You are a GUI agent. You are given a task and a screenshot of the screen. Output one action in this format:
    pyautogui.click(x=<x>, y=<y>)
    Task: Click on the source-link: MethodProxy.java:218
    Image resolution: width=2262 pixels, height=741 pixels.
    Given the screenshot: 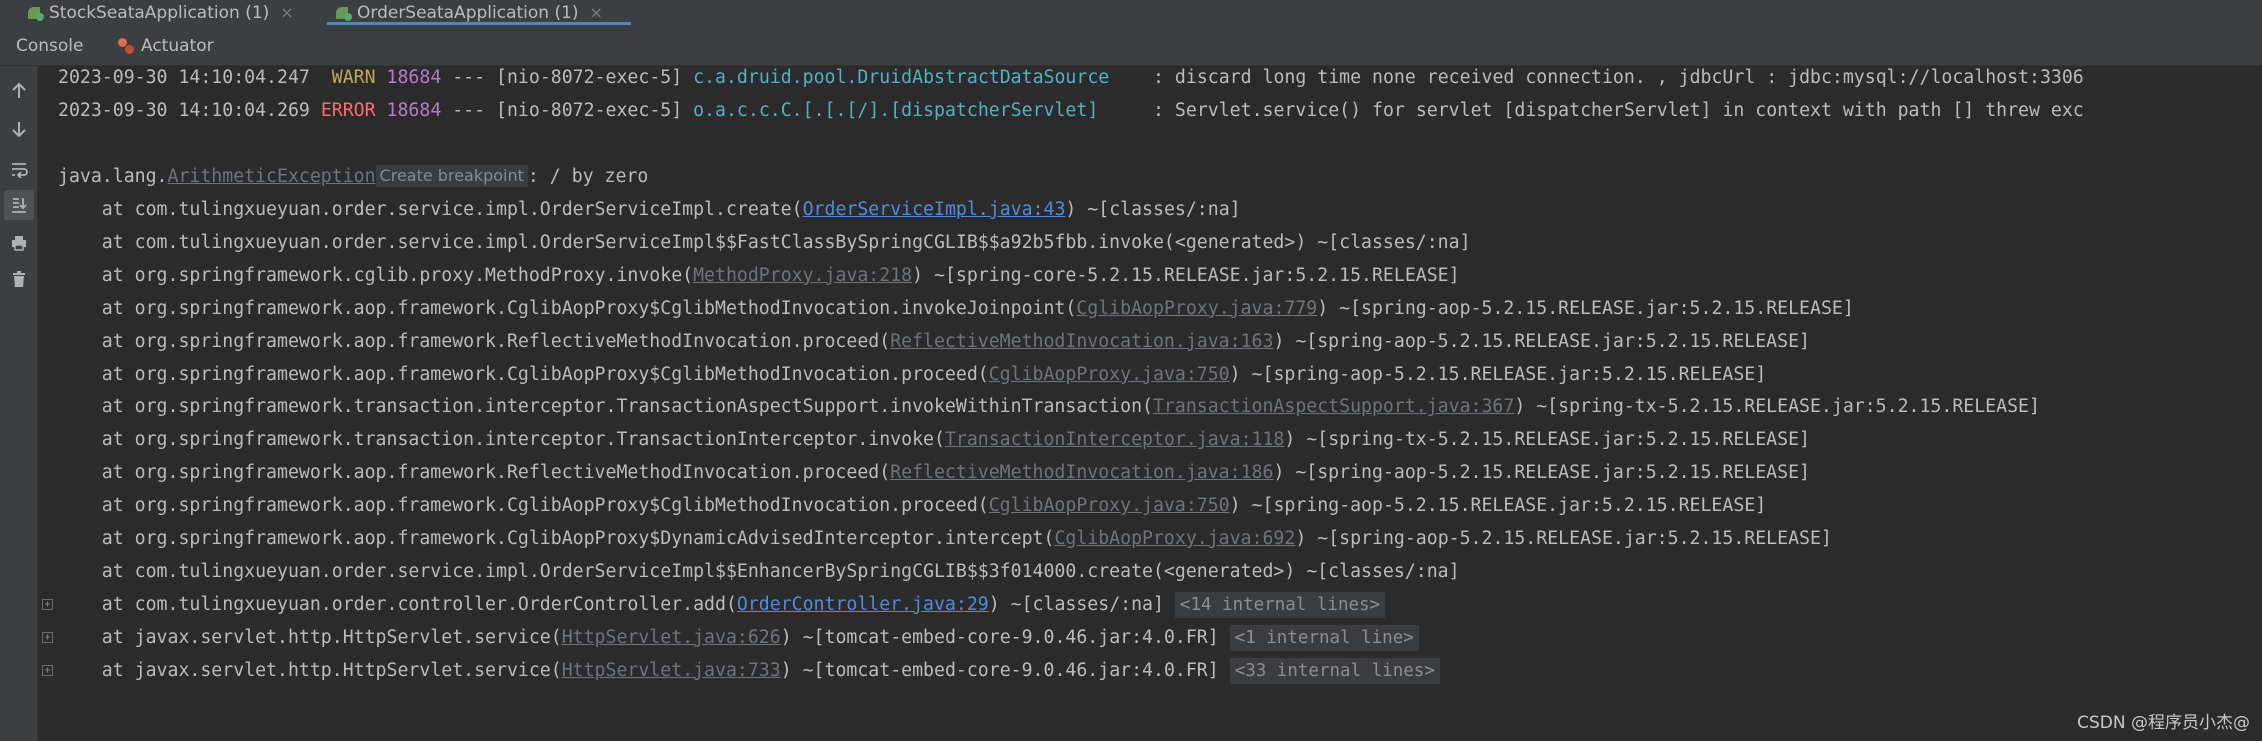 What is the action you would take?
    pyautogui.click(x=802, y=275)
    